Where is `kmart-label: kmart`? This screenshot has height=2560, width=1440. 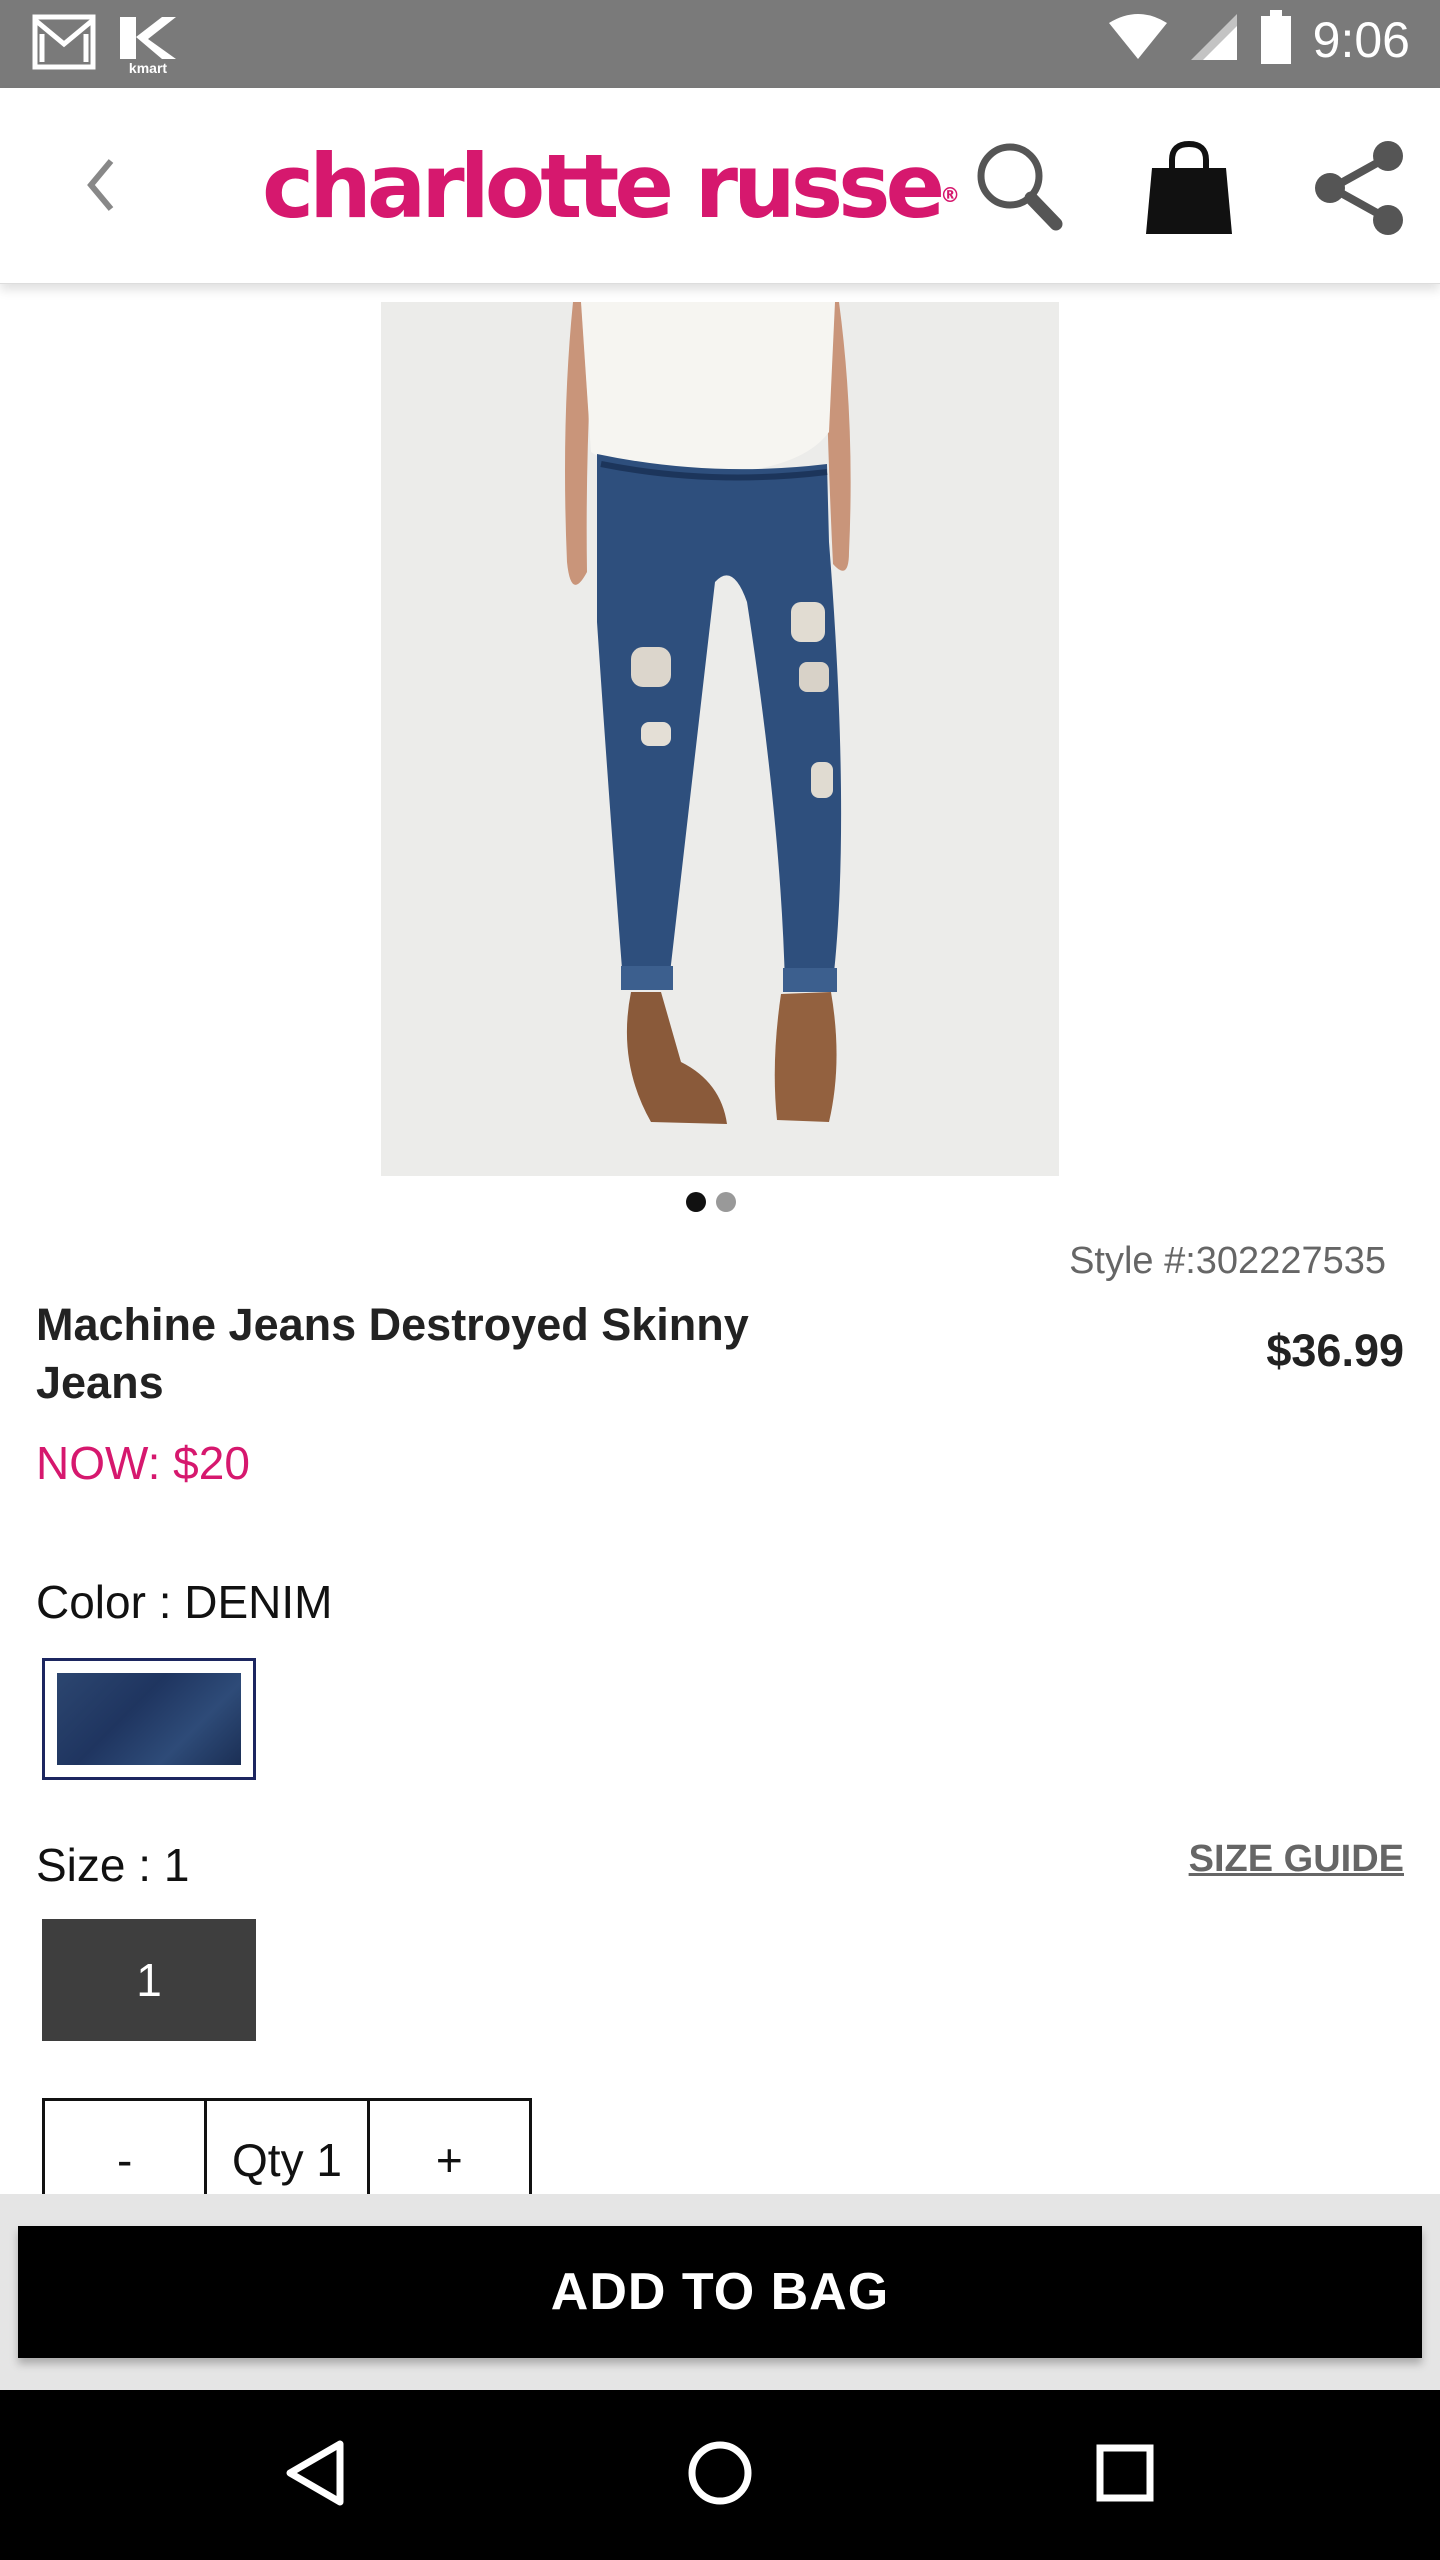 kmart-label: kmart is located at coordinates (148, 67).